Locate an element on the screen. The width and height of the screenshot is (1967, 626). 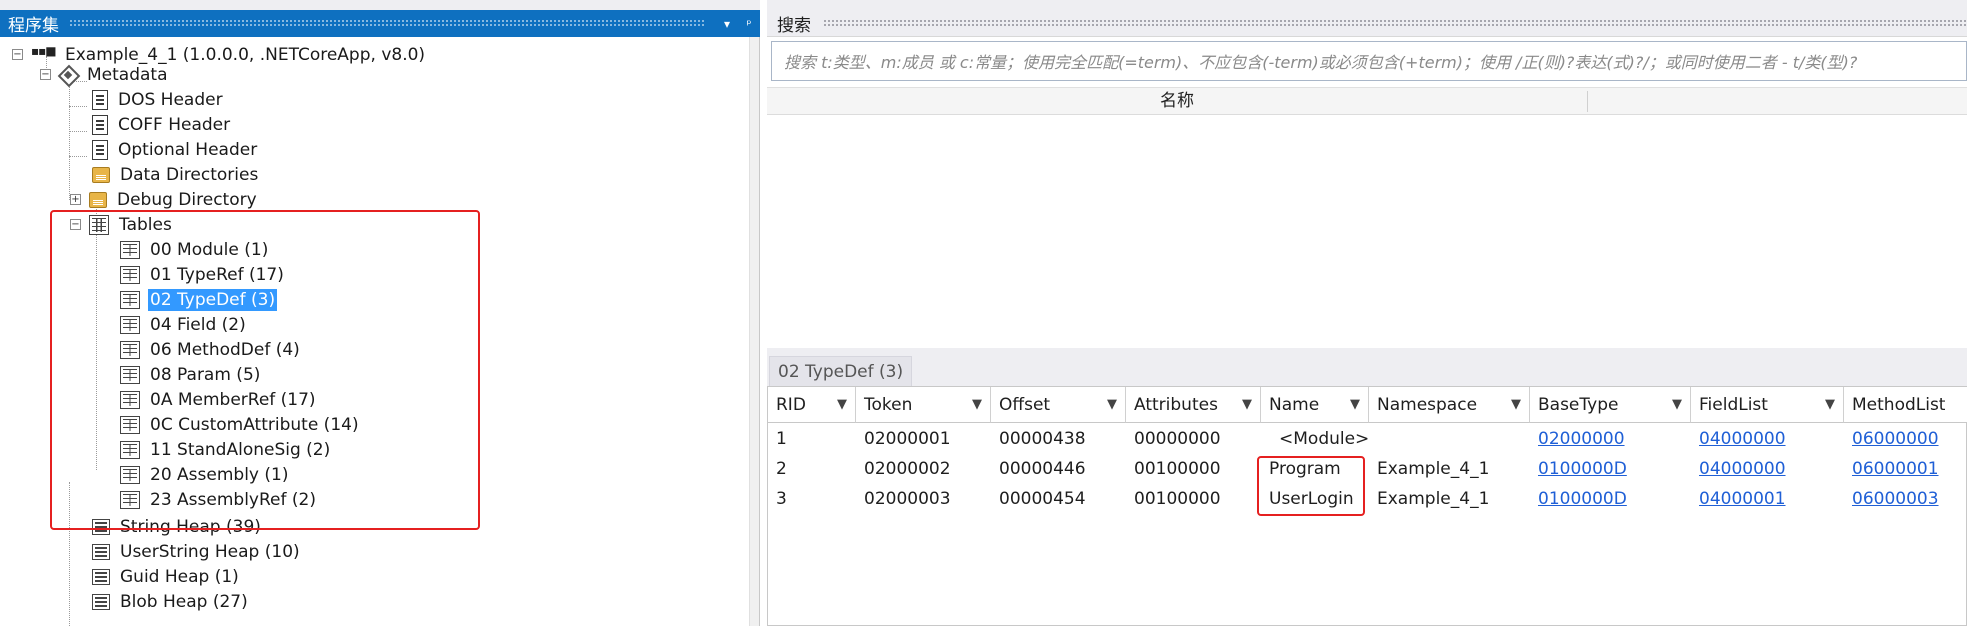
tree-node-string-heap: String Heap (39) is located at coordinates (177, 526).